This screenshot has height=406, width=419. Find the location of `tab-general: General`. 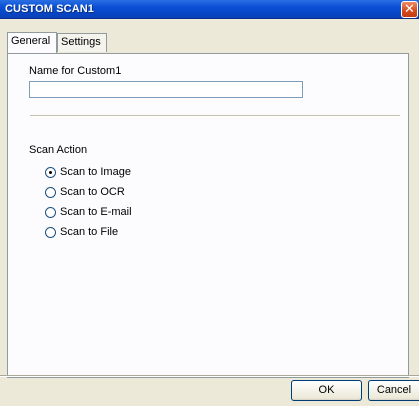

tab-general: General is located at coordinates (32, 42).